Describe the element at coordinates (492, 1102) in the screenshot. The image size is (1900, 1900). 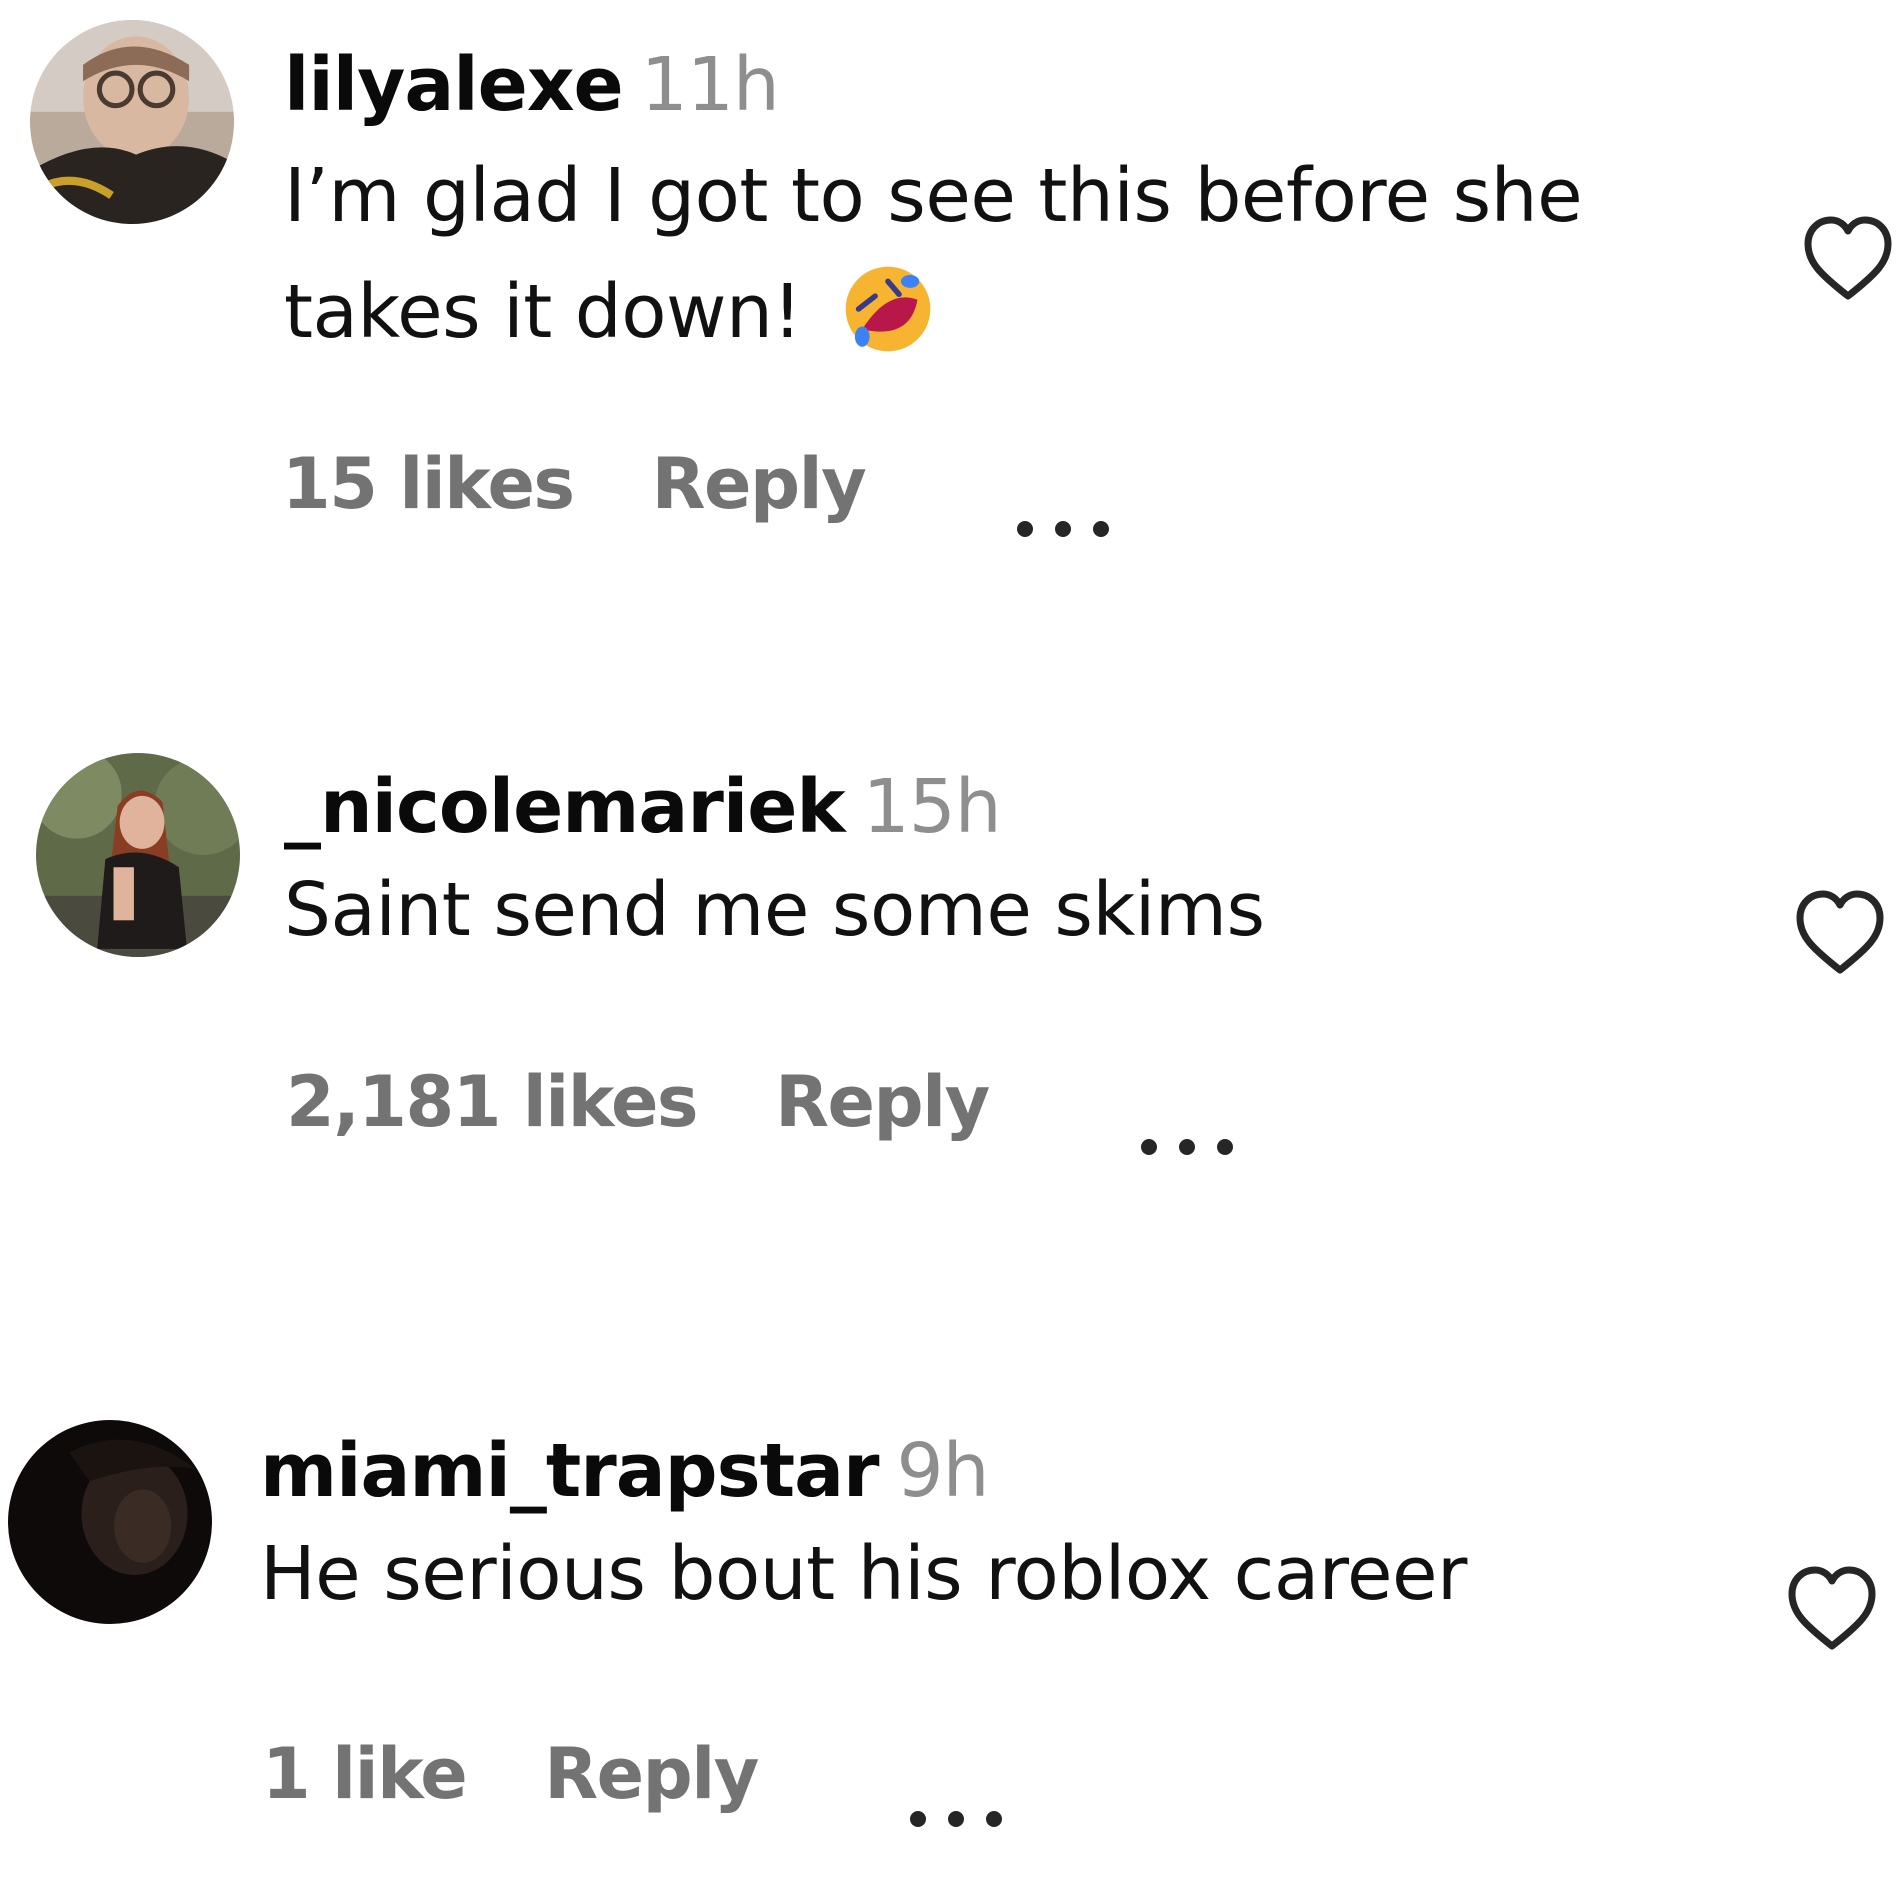
I see `like-count: 2,181 likes` at that location.